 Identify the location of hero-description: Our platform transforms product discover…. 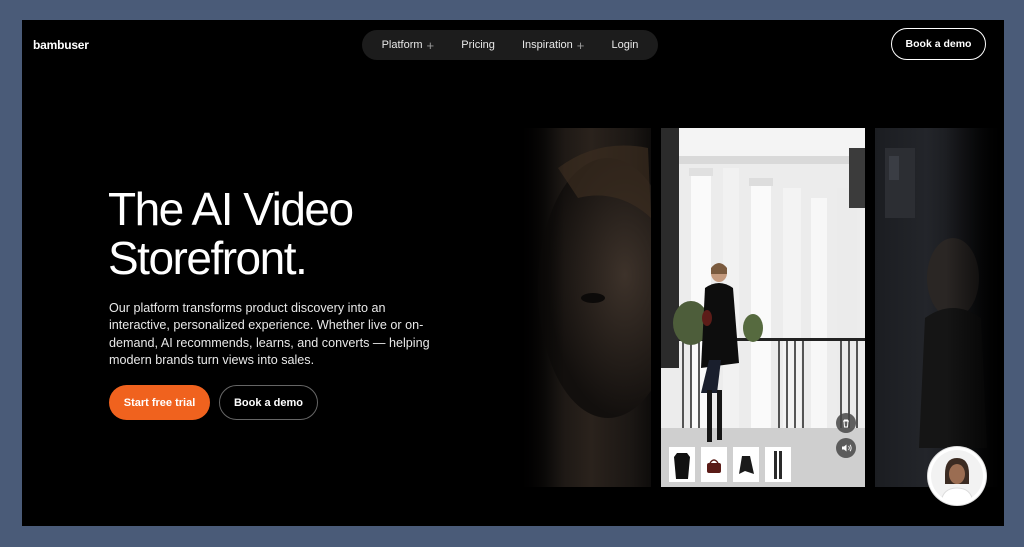
(269, 334).